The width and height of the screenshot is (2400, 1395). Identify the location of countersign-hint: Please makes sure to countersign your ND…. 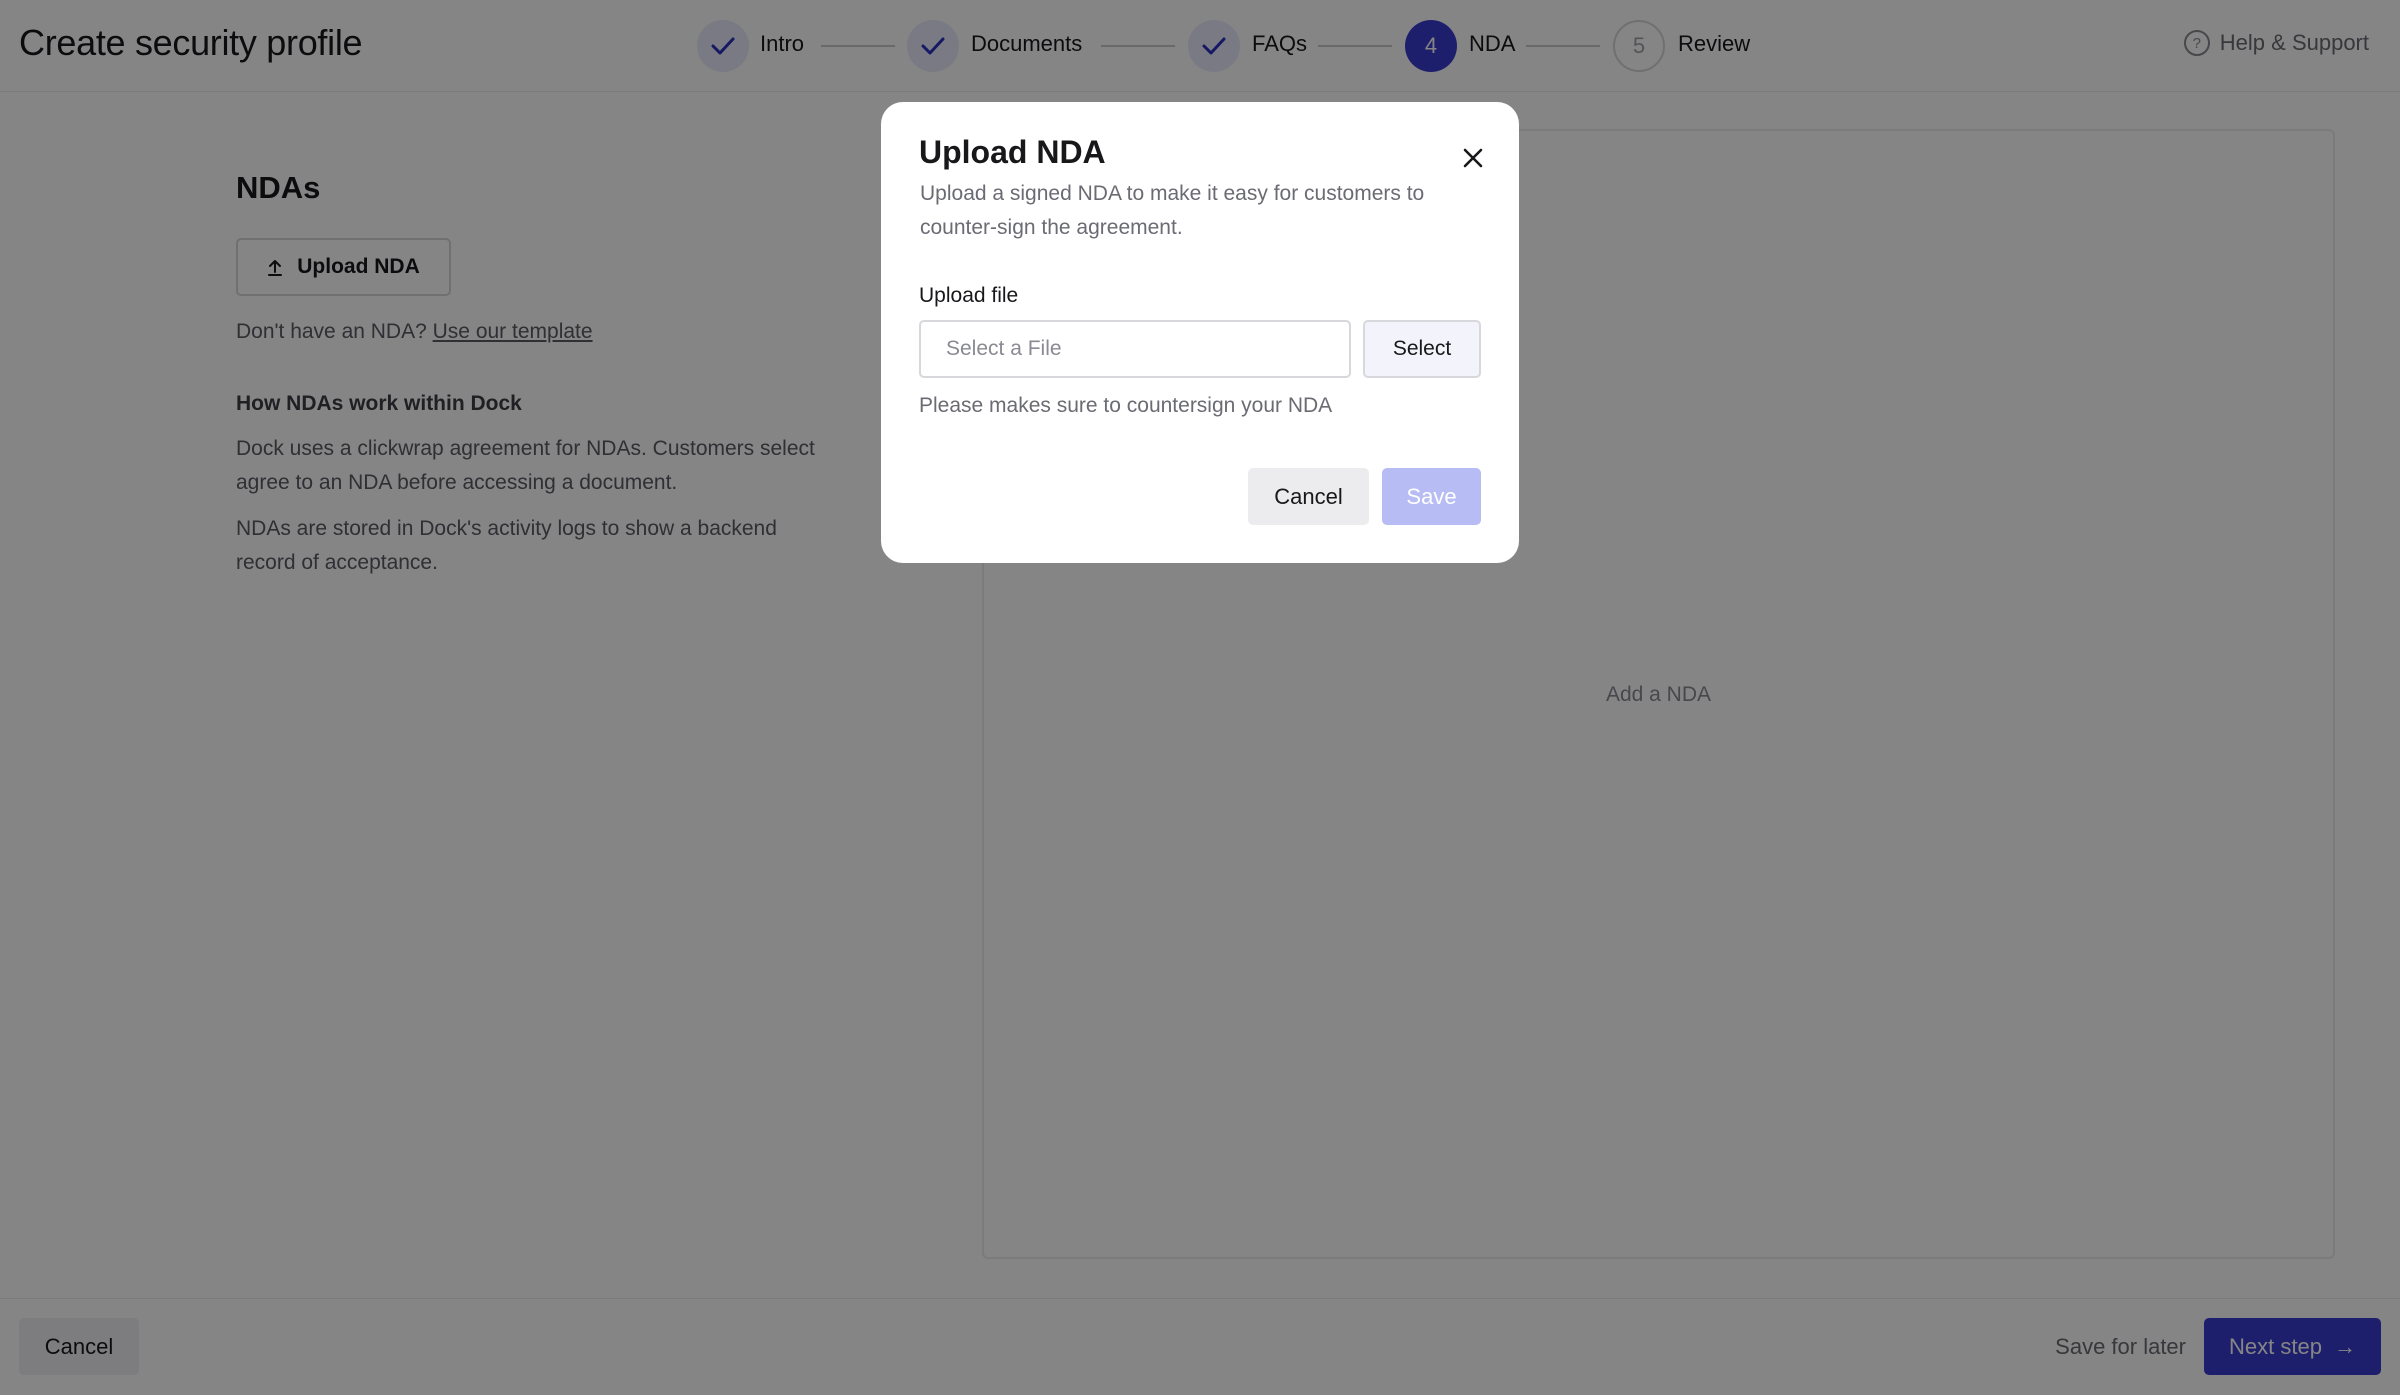
(1126, 405).